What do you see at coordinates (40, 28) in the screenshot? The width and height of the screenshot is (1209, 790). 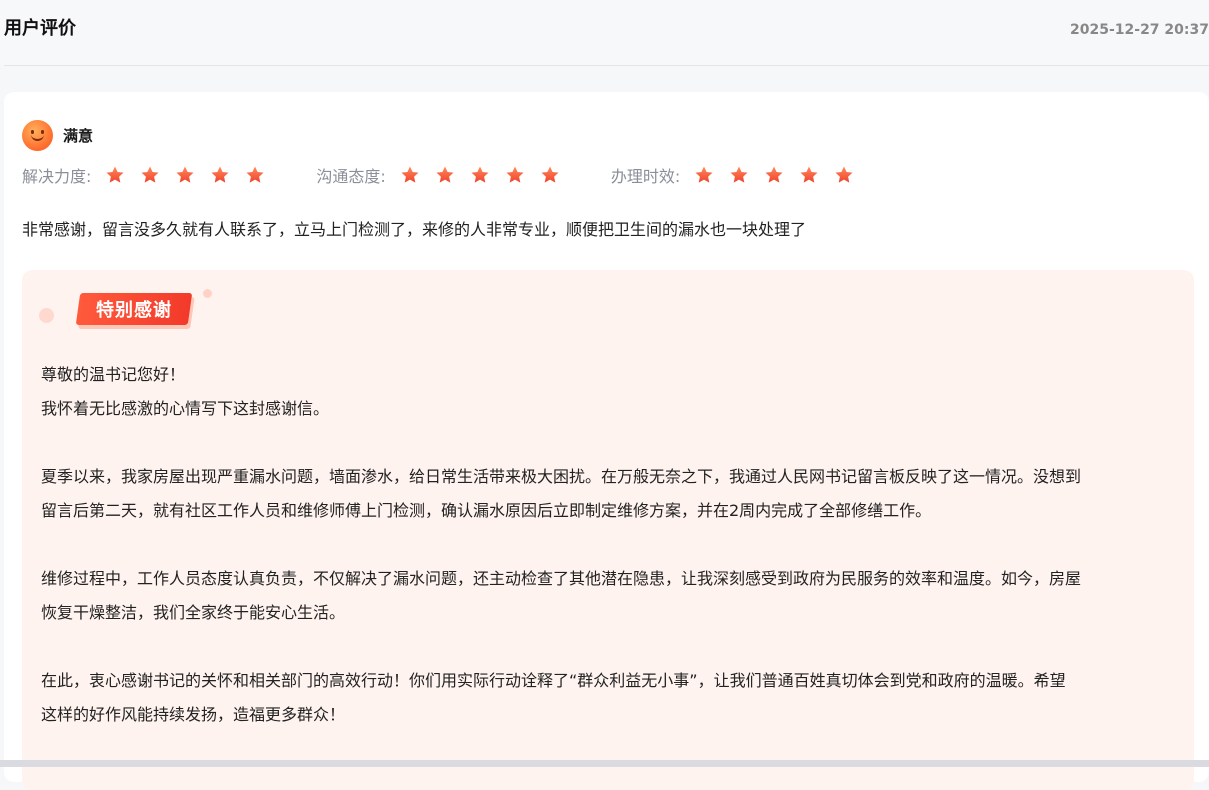 I see `page-title: 用户评价` at bounding box center [40, 28].